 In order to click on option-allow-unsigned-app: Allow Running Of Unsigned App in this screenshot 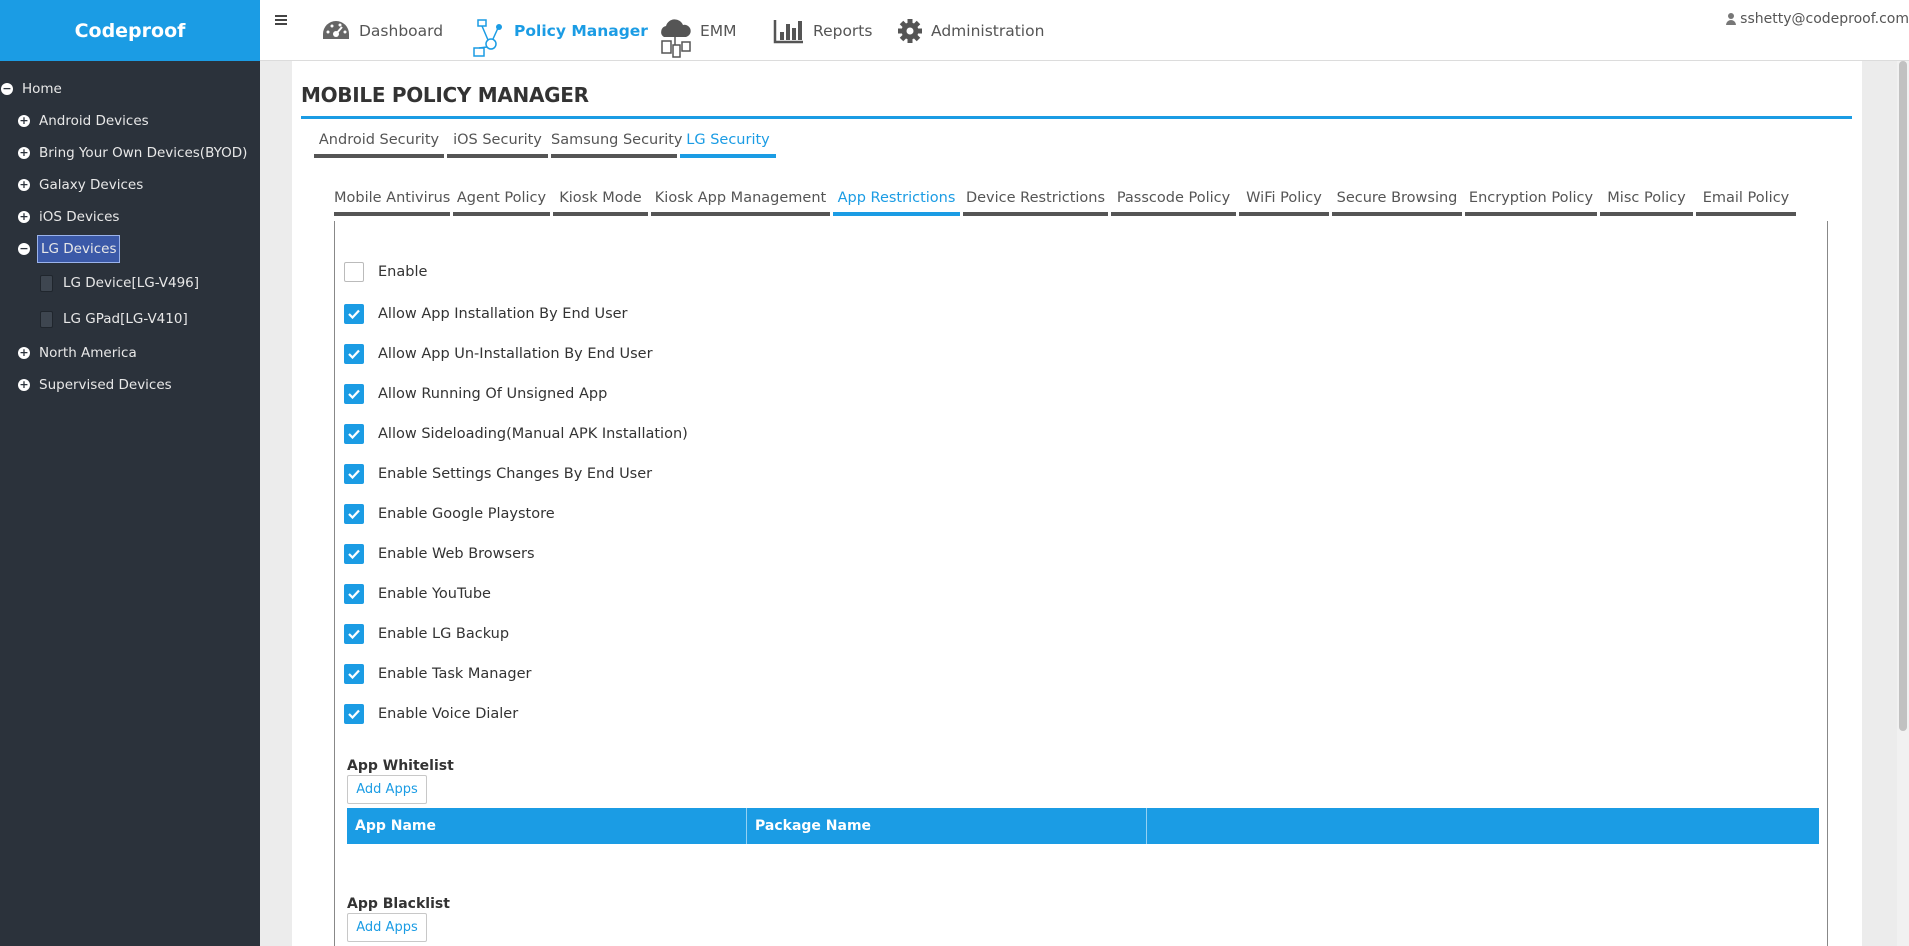, I will do `click(475, 394)`.